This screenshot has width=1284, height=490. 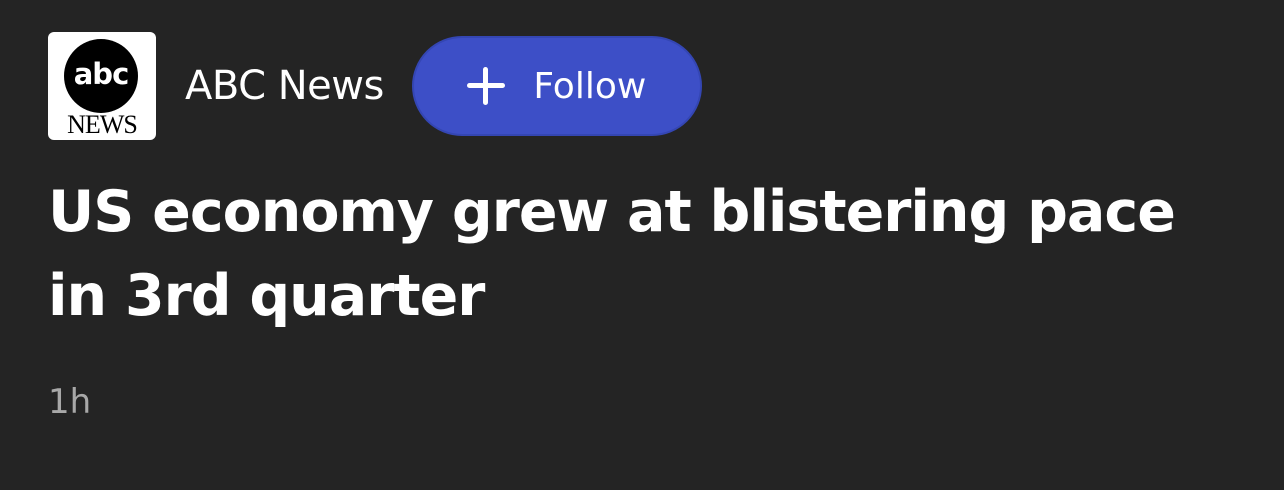 What do you see at coordinates (590, 86) in the screenshot?
I see `follow-label: Follow` at bounding box center [590, 86].